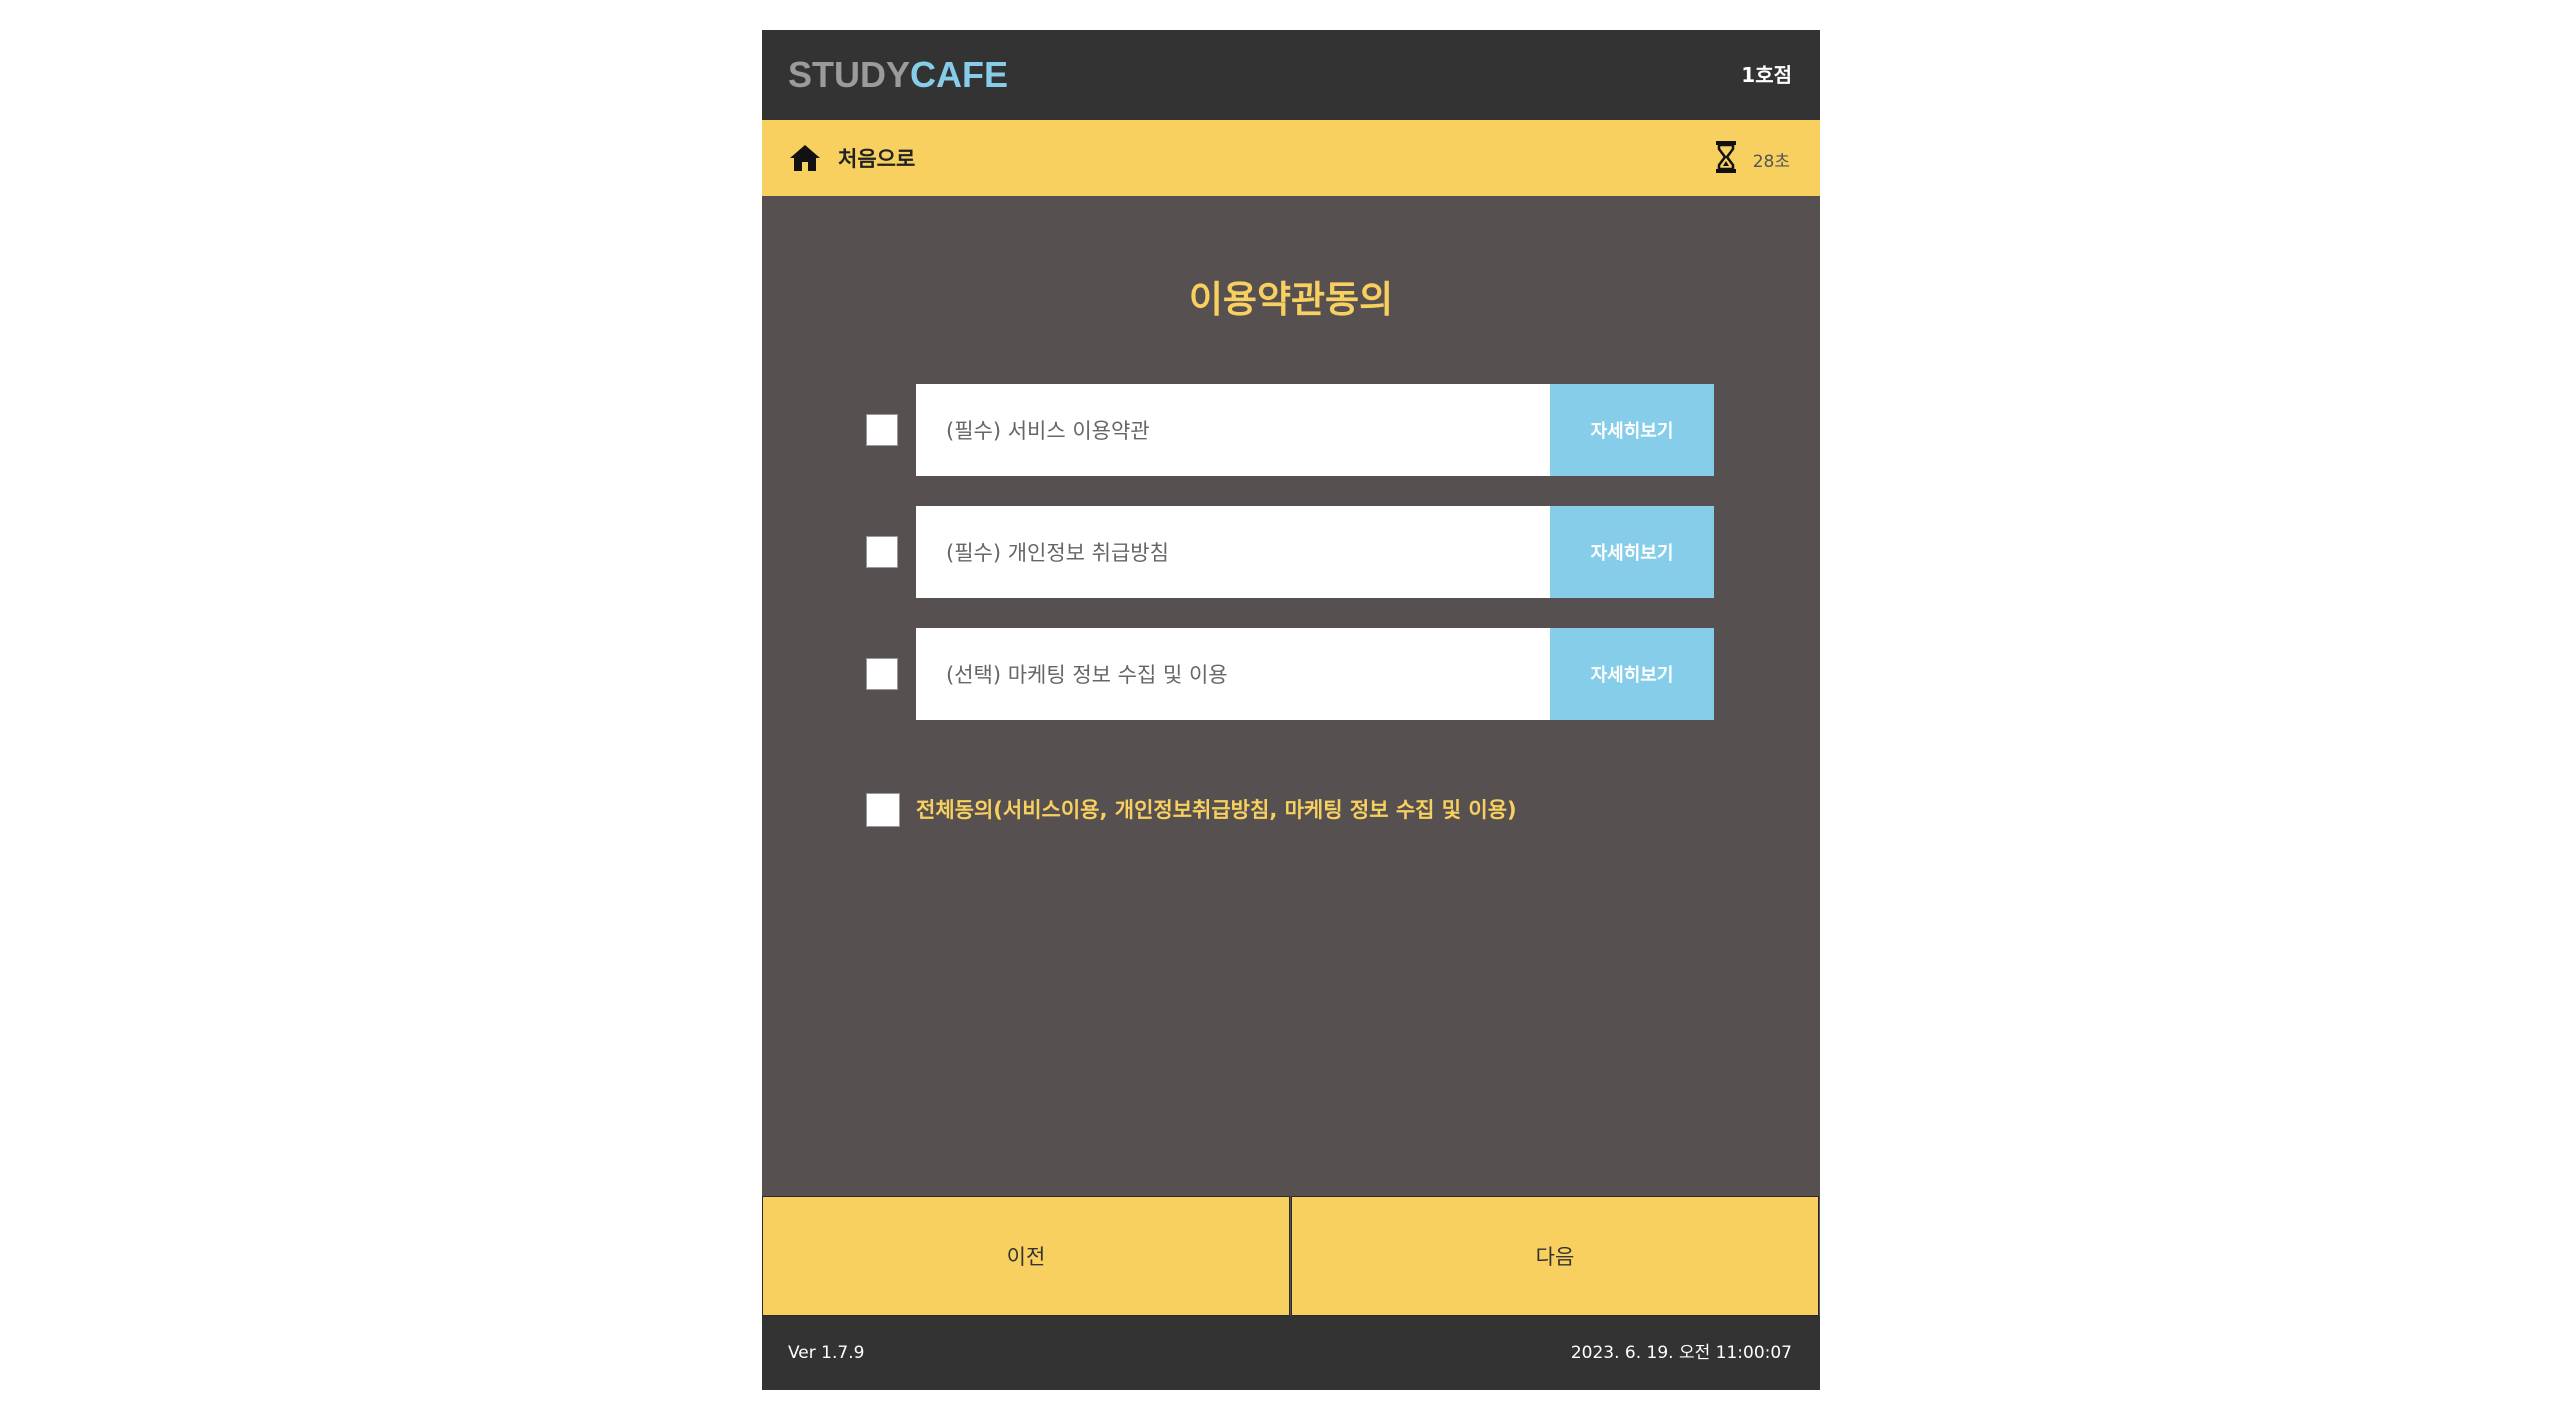  Describe the element at coordinates (1026, 1256) in the screenshot. I see `prev-button: 이전` at that location.